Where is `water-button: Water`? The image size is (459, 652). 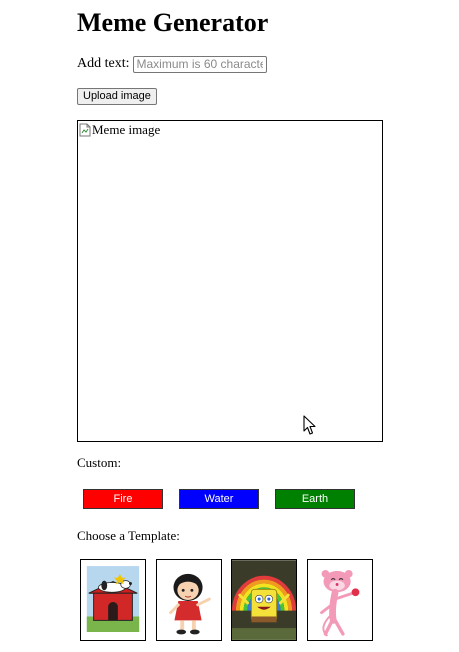 water-button: Water is located at coordinates (219, 499).